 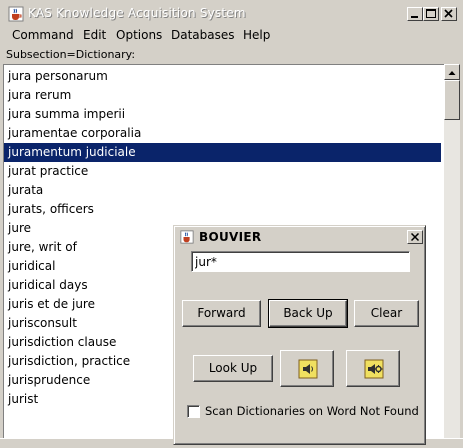 What do you see at coordinates (386, 313) in the screenshot?
I see `clear-button: Clear` at bounding box center [386, 313].